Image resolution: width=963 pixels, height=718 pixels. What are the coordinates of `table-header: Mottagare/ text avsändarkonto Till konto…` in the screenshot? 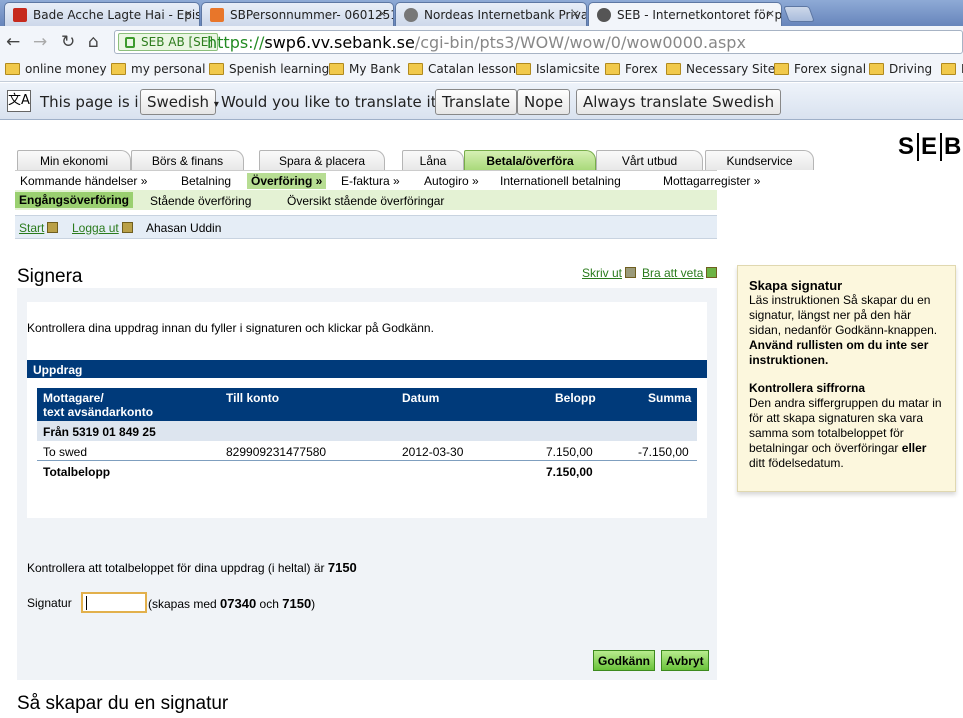 It's located at (367, 404).